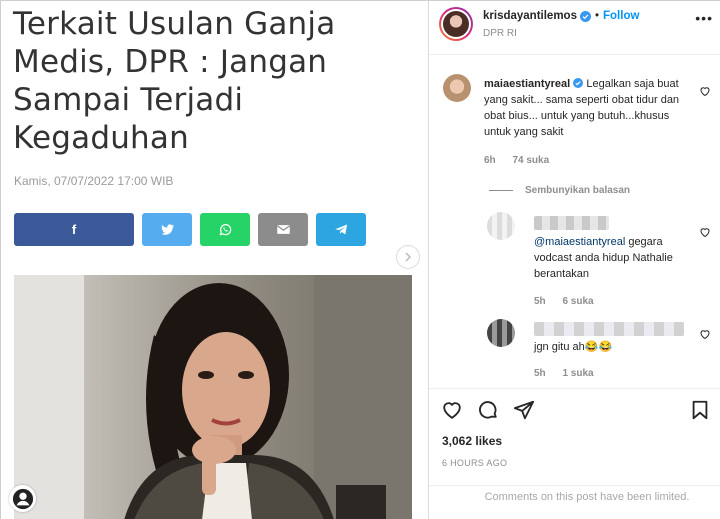 This screenshot has height=519, width=720. Describe the element at coordinates (452, 410) in the screenshot. I see `like-heart-icon` at that location.